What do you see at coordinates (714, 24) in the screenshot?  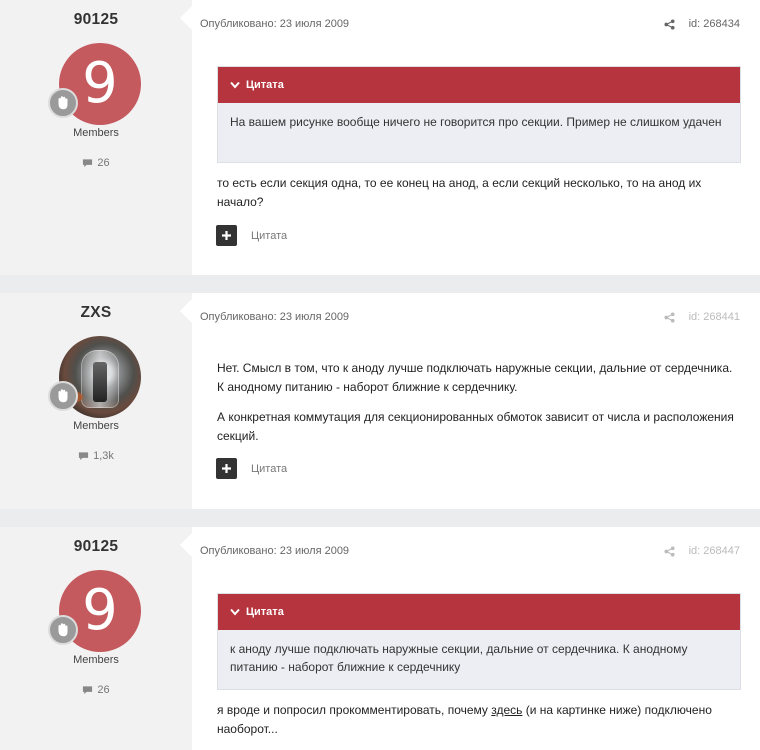 I see `post-id: id: 268434` at bounding box center [714, 24].